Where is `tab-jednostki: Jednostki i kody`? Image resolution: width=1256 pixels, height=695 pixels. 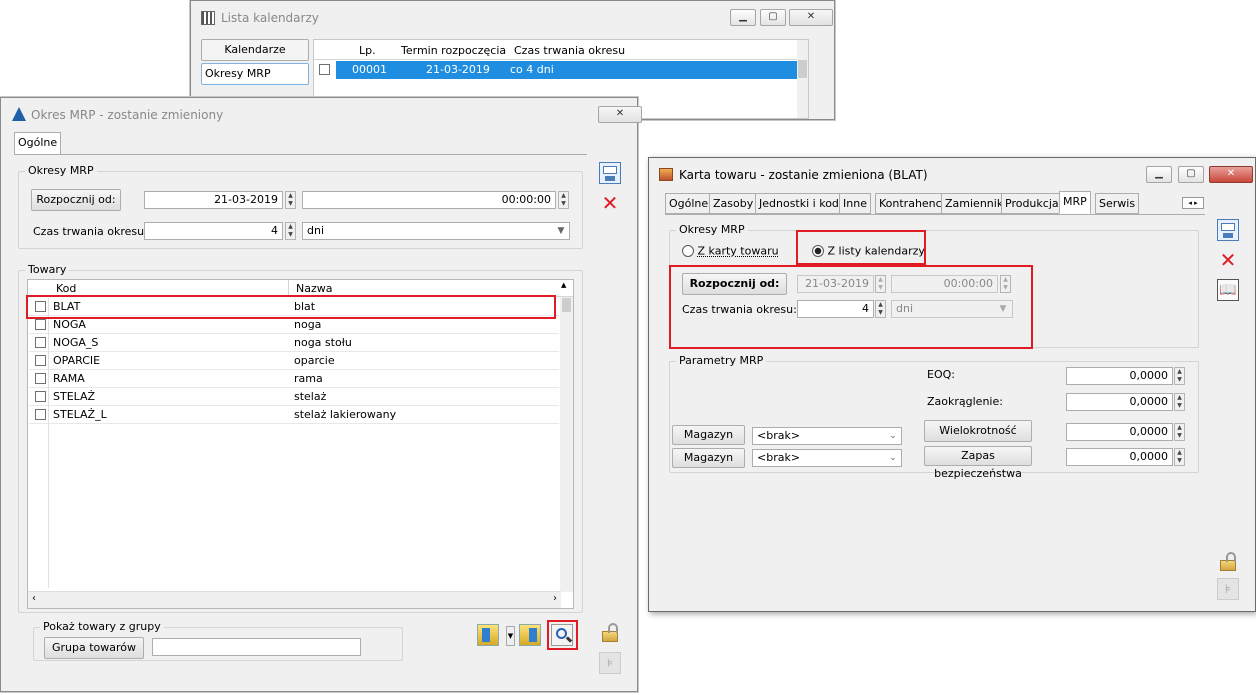 tab-jednostki: Jednostki i kody is located at coordinates (802, 203).